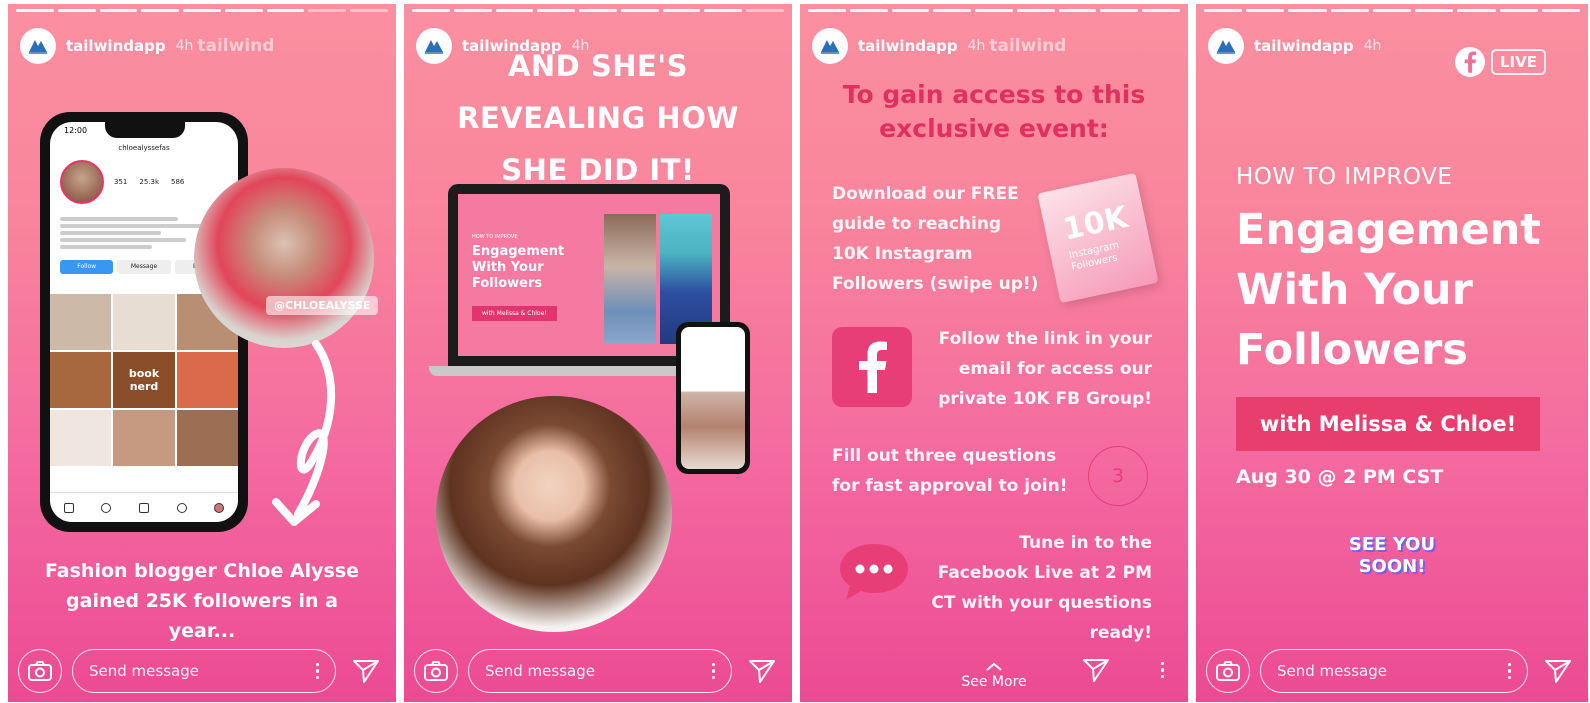 This screenshot has height=703, width=1590. Describe the element at coordinates (82, 182) in the screenshot. I see `phone-profile-avatar` at that location.